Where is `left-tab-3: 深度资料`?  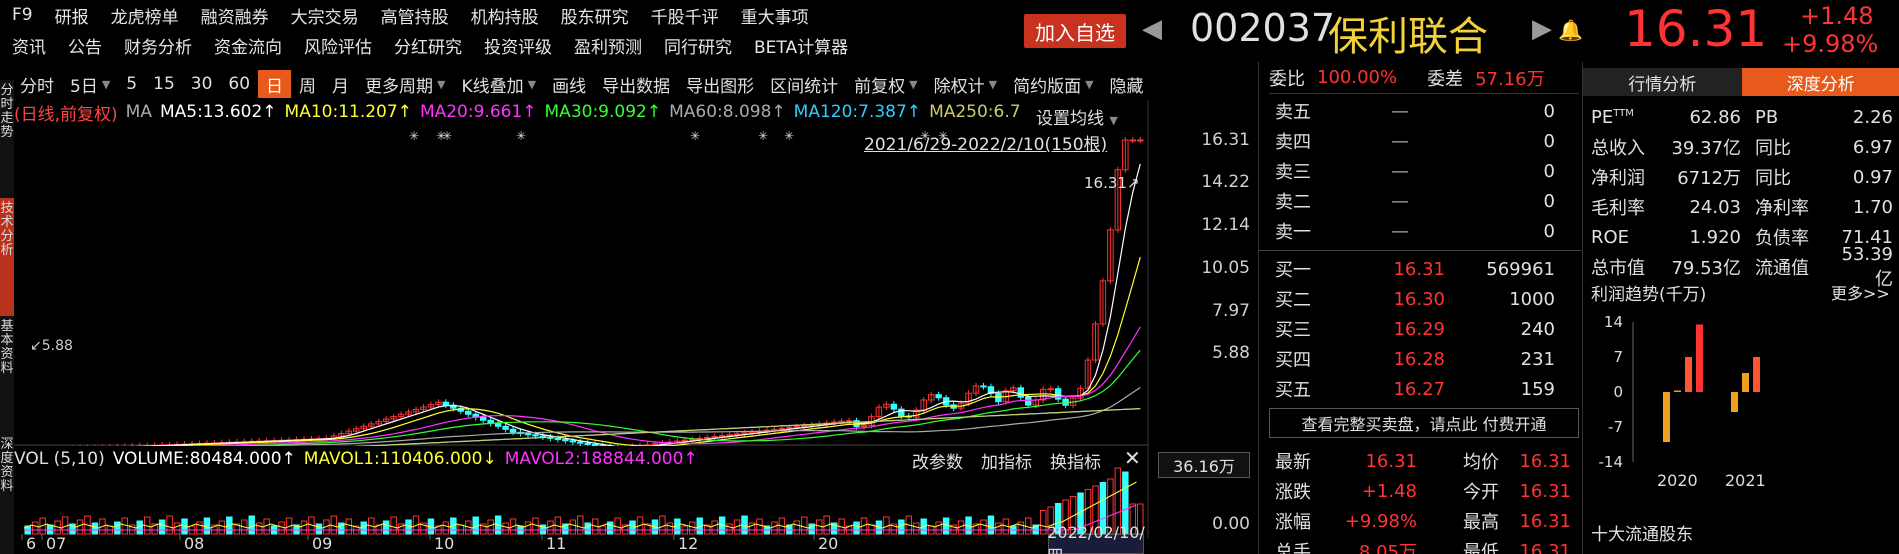 left-tab-3: 深度资料 is located at coordinates (7, 493).